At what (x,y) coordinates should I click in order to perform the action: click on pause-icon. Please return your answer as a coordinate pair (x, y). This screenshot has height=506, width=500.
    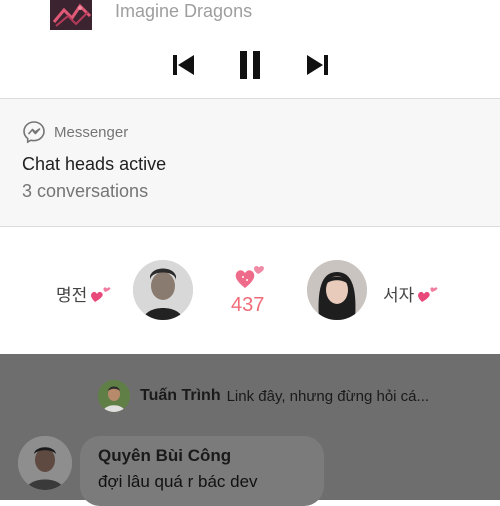
    Looking at the image, I should click on (250, 65).